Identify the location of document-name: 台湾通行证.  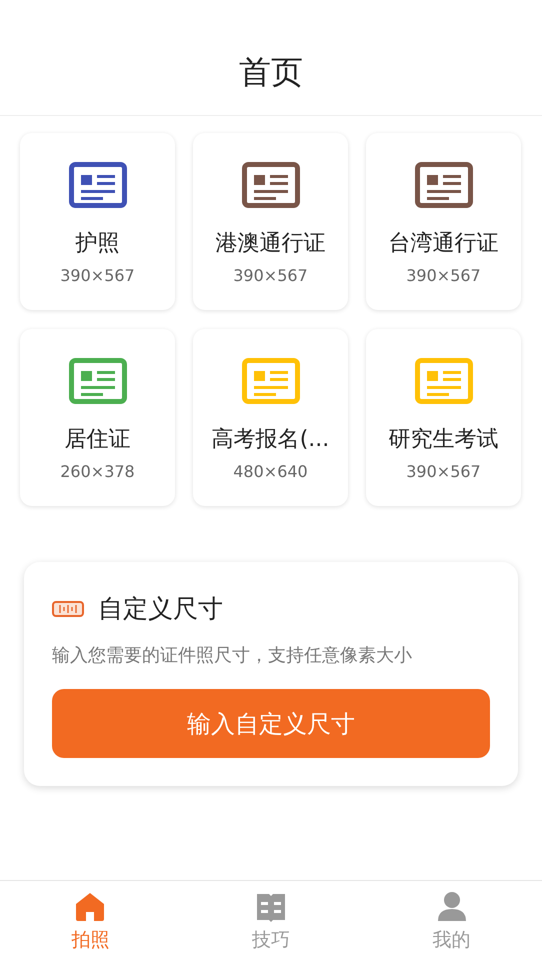
(443, 244).